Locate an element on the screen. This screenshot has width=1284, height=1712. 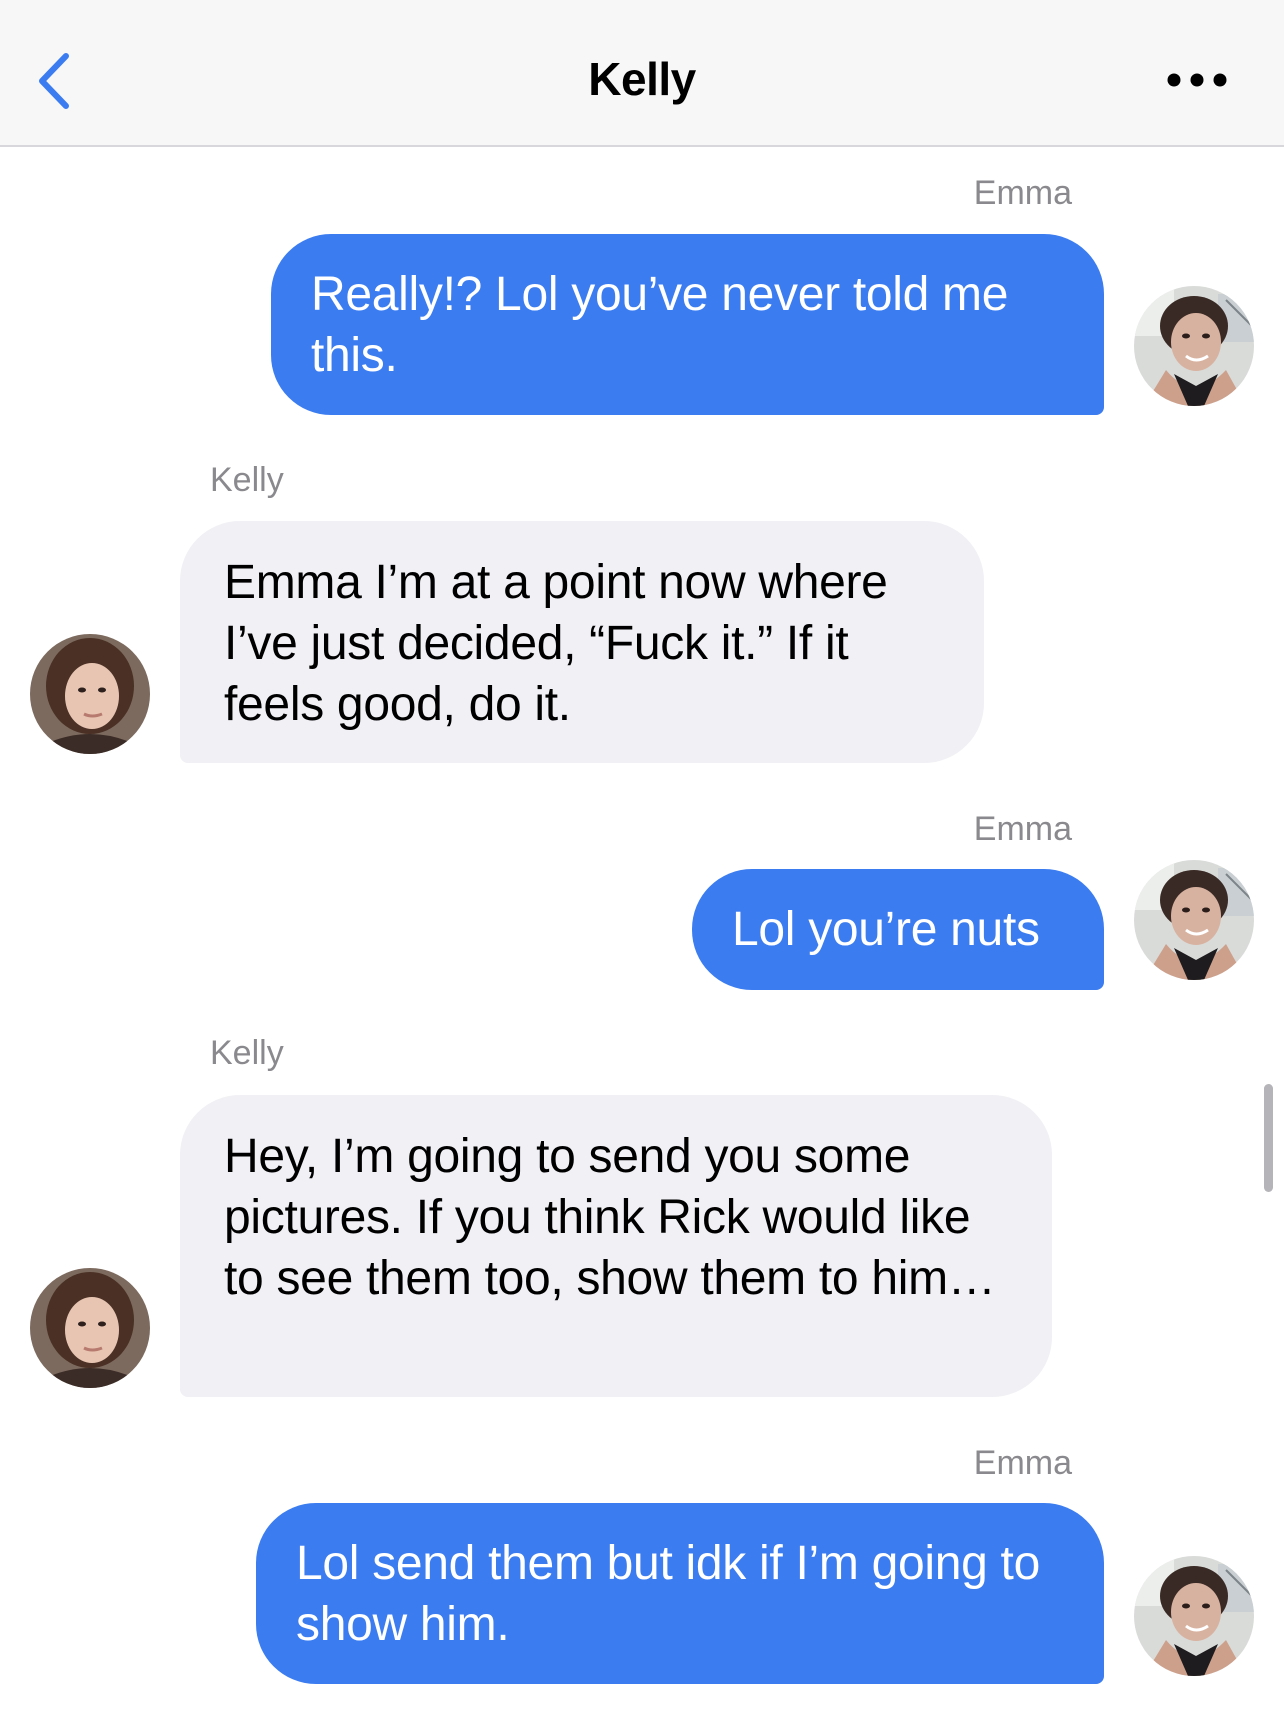
message-bubble-outgoing: Lol you’re nuts is located at coordinates (898, 929).